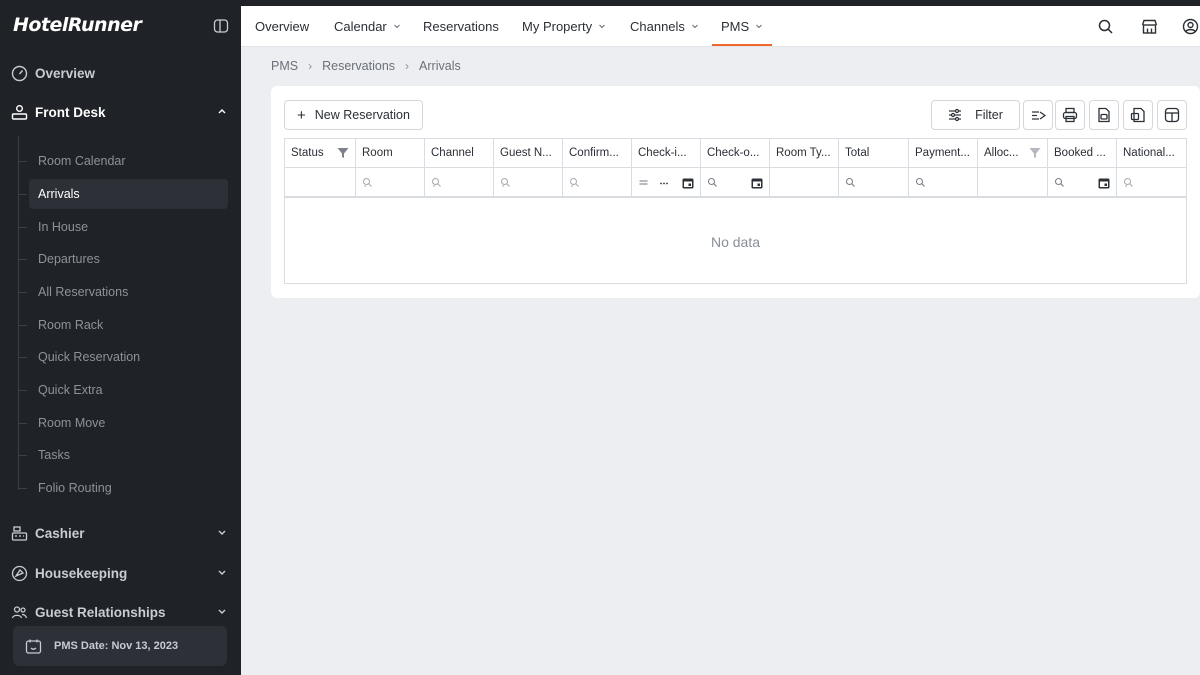 This screenshot has height=675, width=1200. What do you see at coordinates (975, 115) in the screenshot?
I see `filter-button: Filter` at bounding box center [975, 115].